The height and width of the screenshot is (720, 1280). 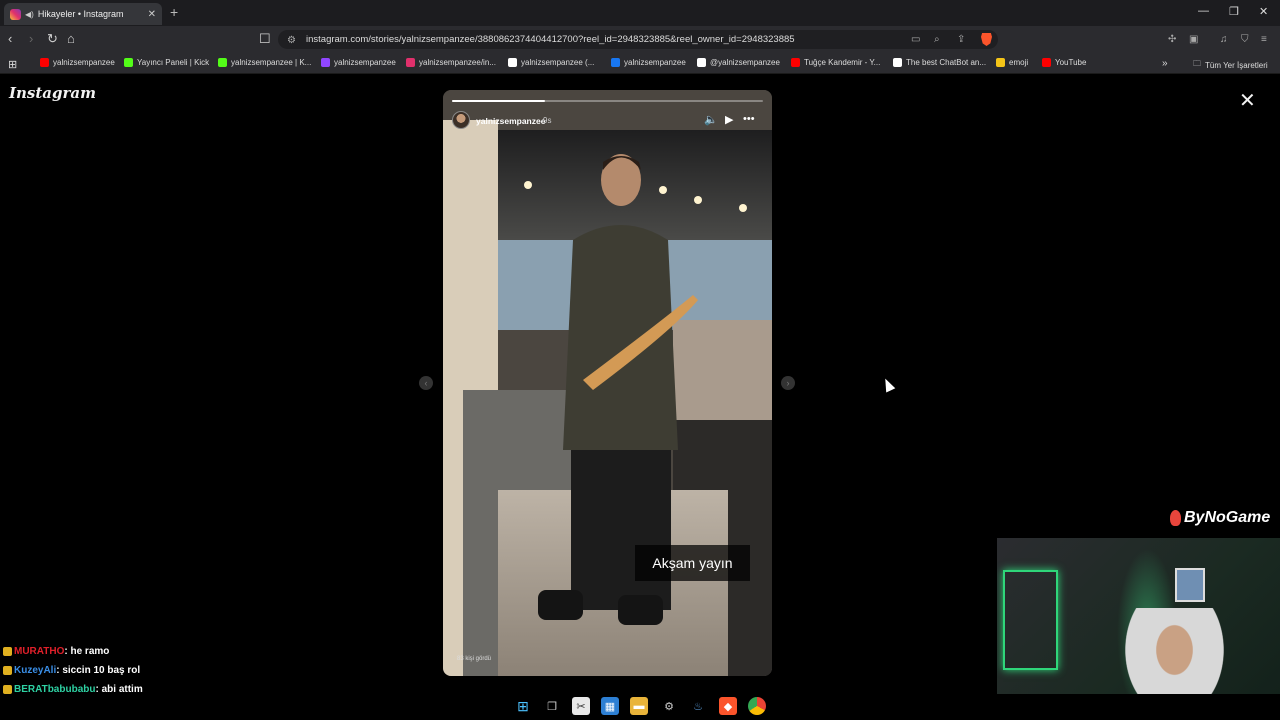 I want to click on story-progress-bar, so click(x=499, y=101).